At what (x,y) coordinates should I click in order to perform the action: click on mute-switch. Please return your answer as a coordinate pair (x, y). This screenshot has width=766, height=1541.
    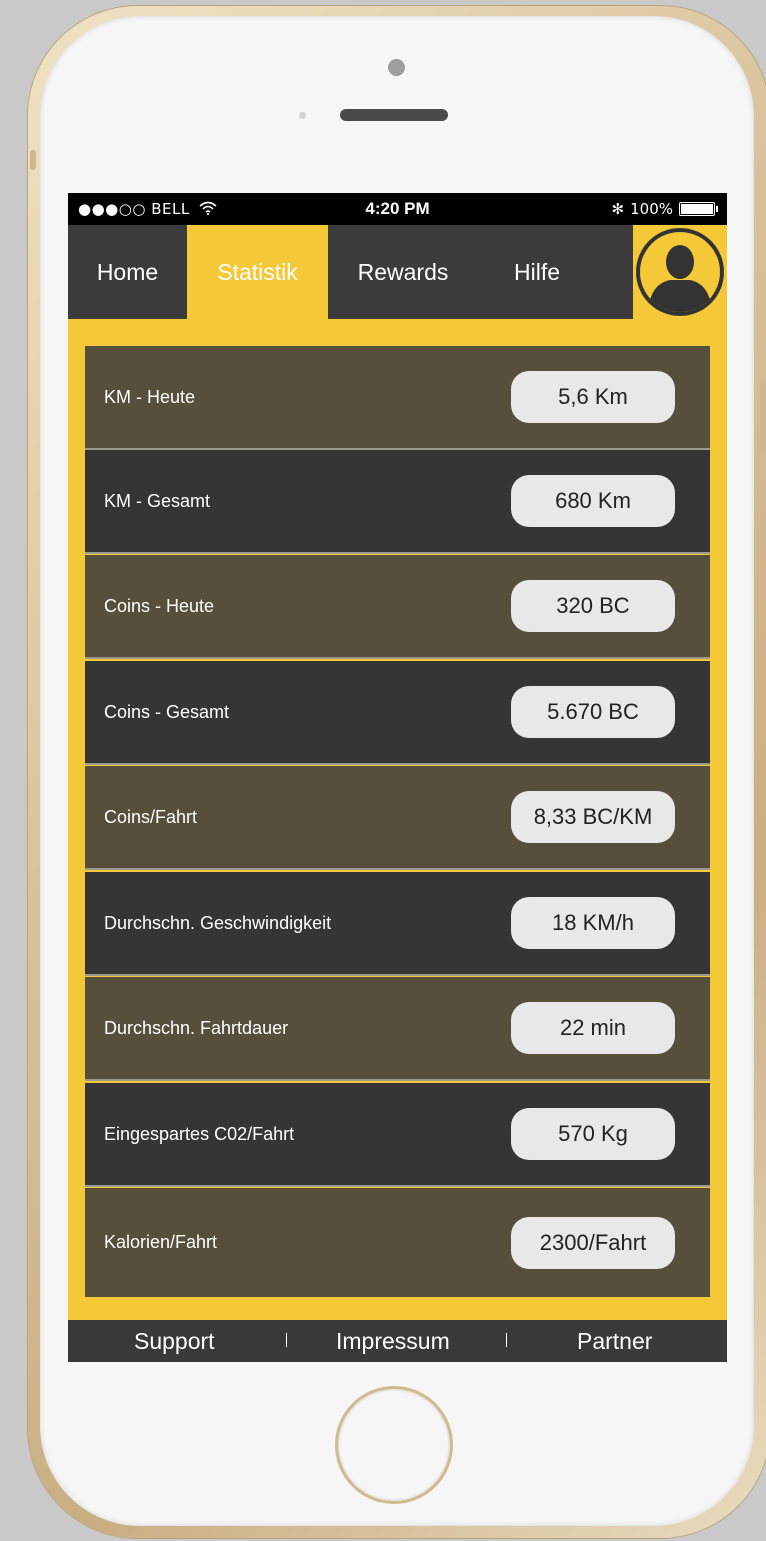
    Looking at the image, I should click on (33, 160).